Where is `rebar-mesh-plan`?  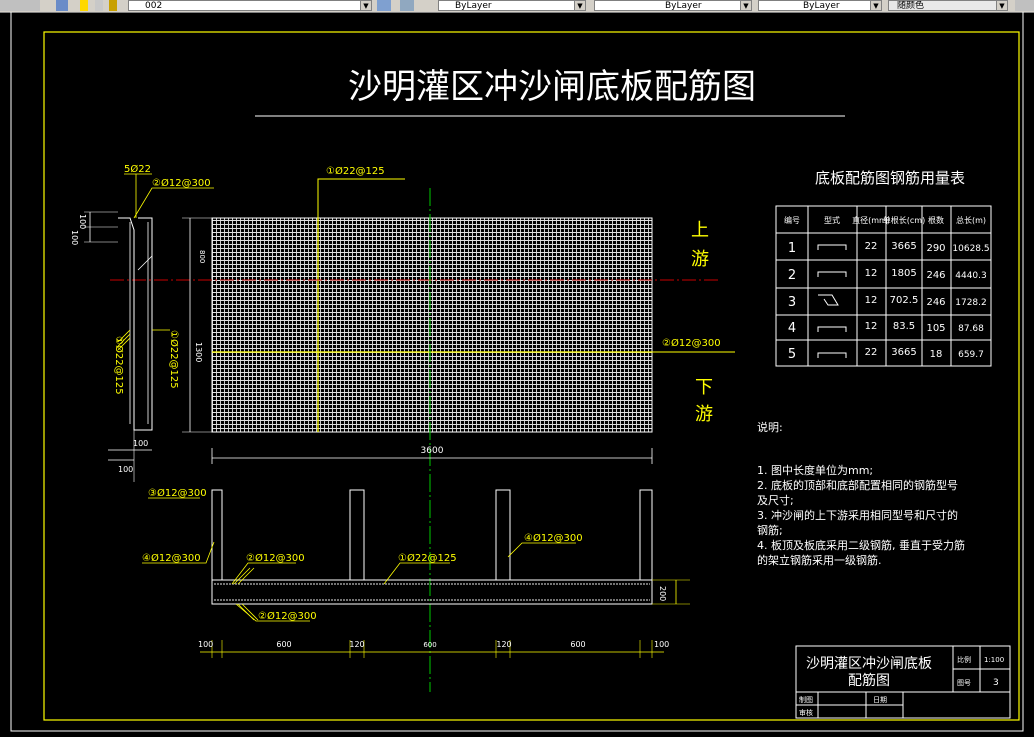
rebar-mesh-plan is located at coordinates (432, 325).